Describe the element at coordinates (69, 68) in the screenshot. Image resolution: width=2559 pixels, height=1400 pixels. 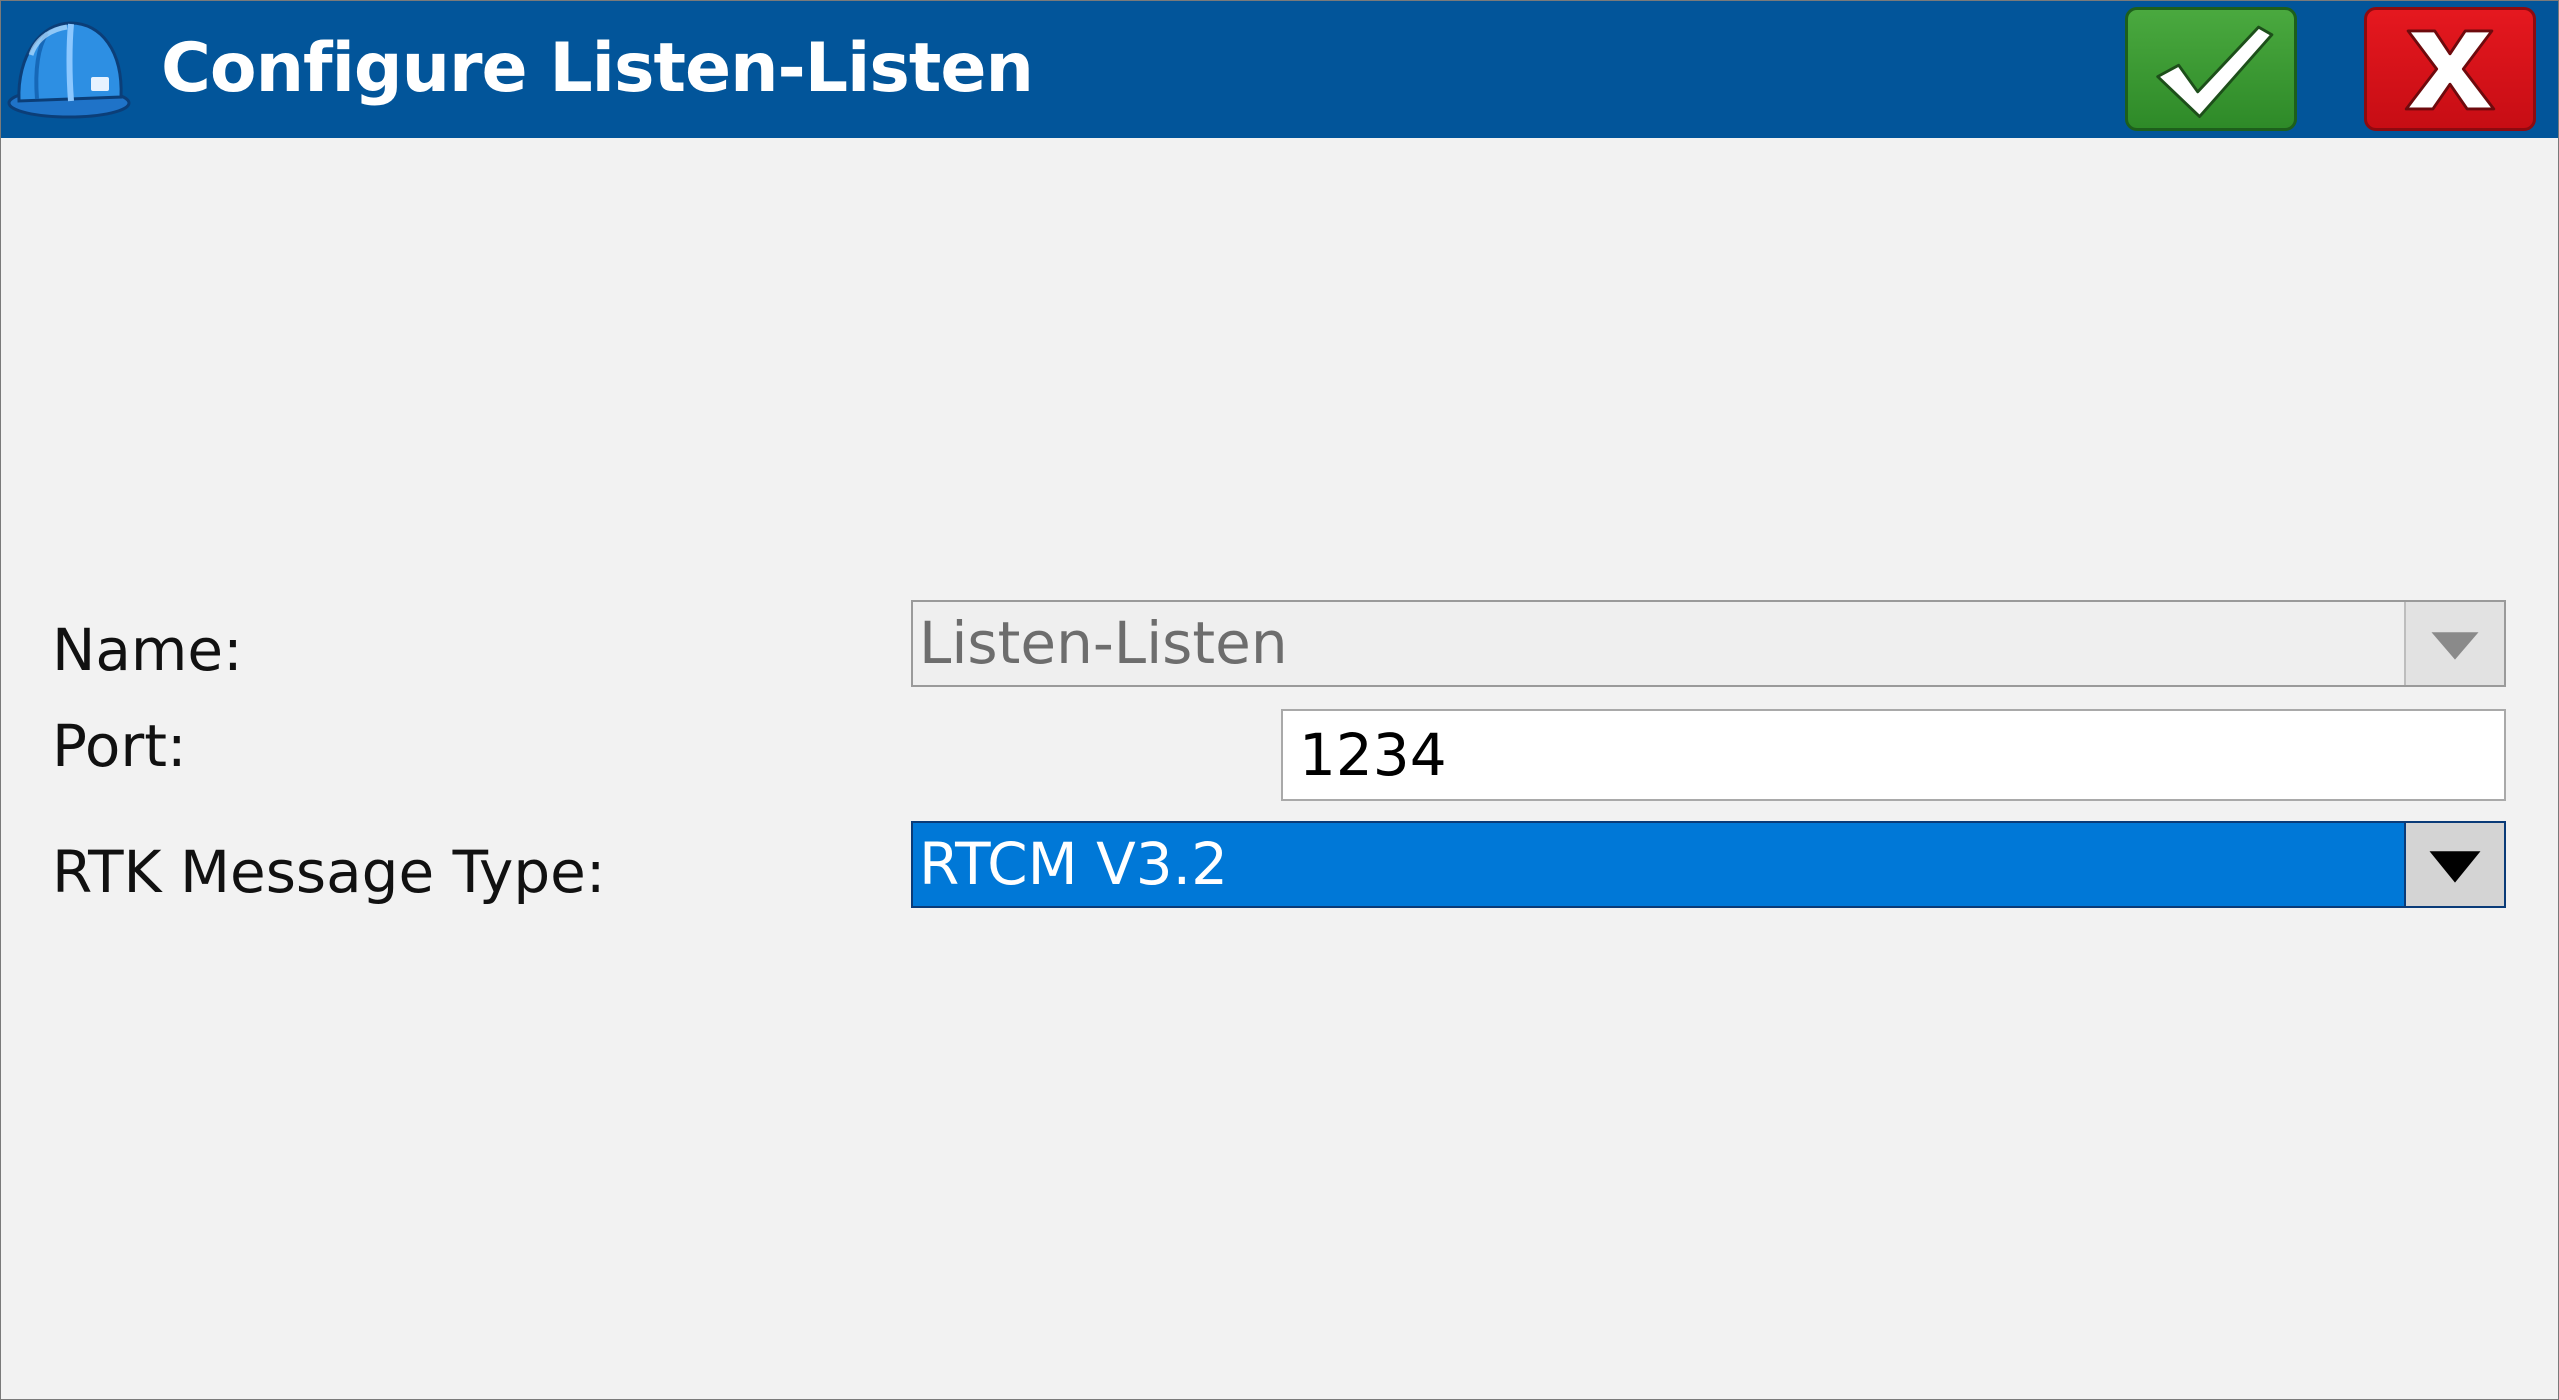
I see `hard-hat-icon` at that location.